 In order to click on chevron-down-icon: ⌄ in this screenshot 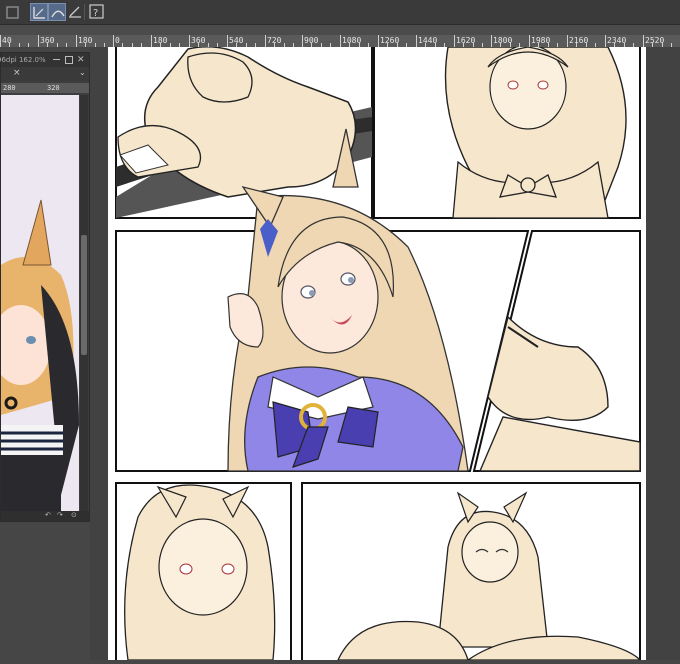, I will do `click(82, 72)`.